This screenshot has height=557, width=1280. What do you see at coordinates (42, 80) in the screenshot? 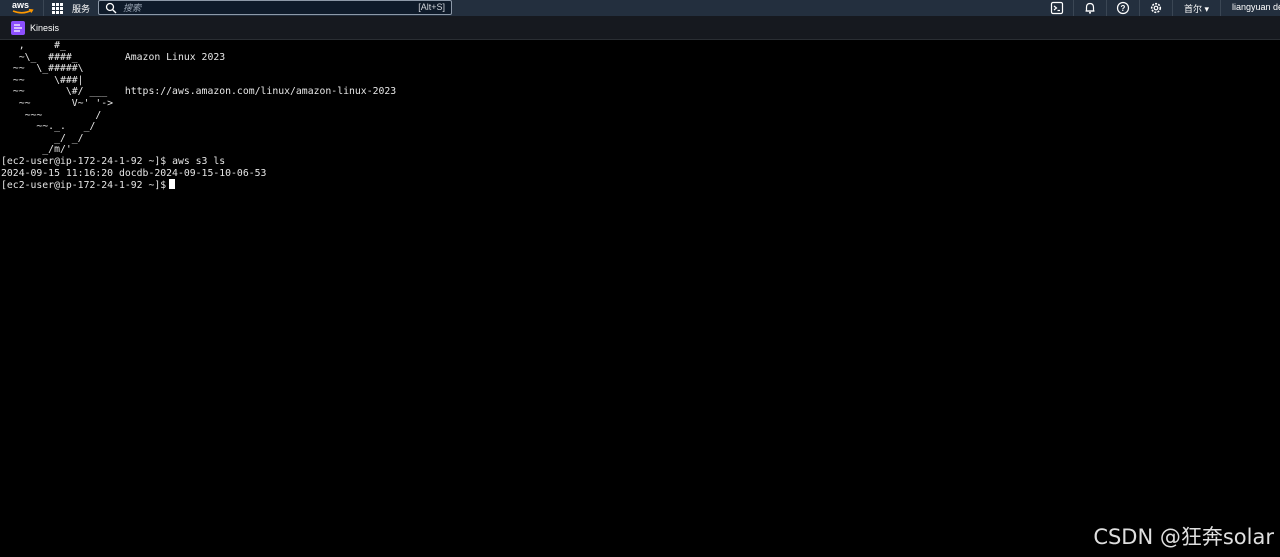
I see `ascii-art-line: ~~ \###|` at bounding box center [42, 80].